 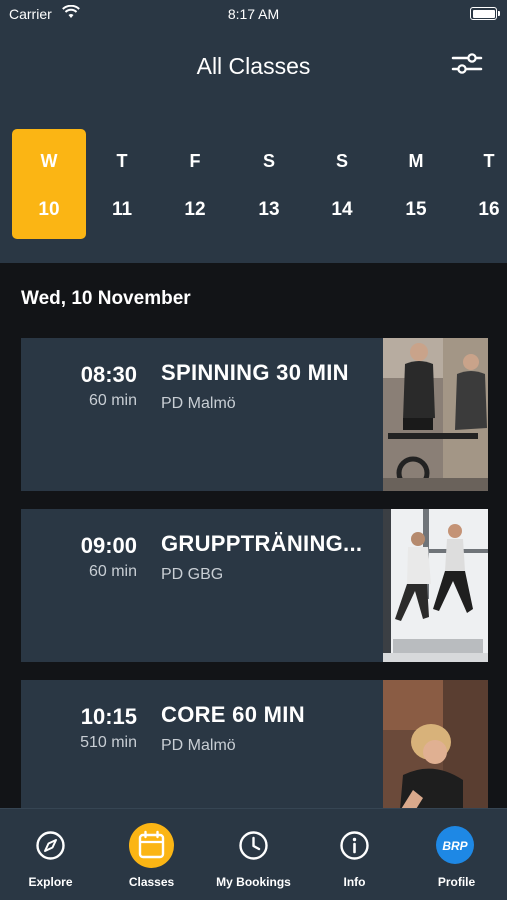 I want to click on day-number: 12, so click(x=195, y=209).